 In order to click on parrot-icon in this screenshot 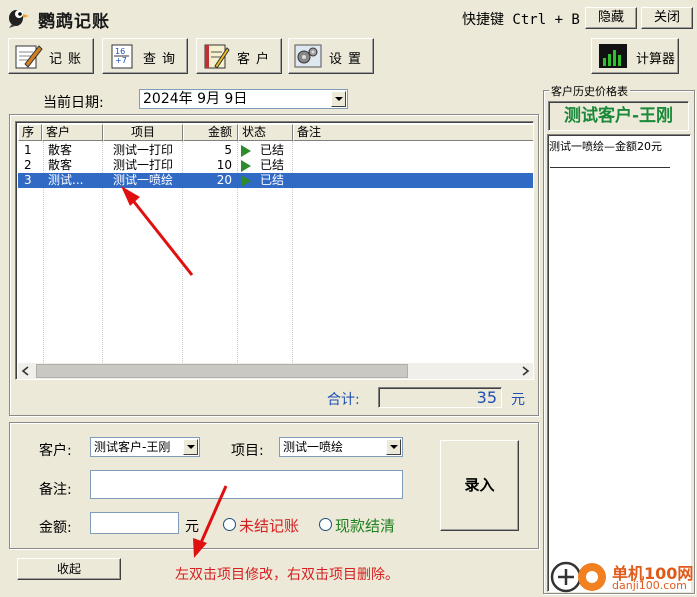, I will do `click(19, 19)`.